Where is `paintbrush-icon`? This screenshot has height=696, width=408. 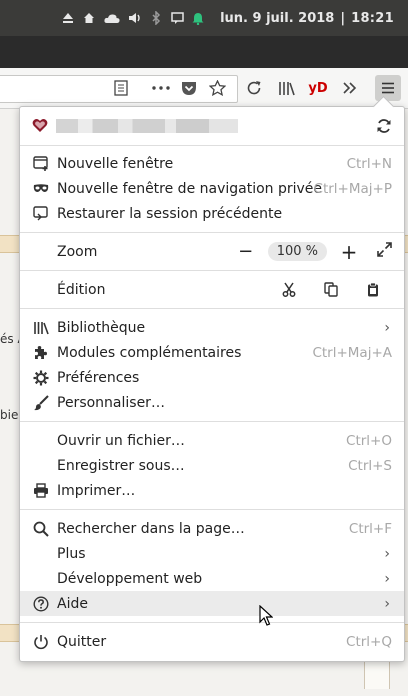
paintbrush-icon is located at coordinates (41, 402).